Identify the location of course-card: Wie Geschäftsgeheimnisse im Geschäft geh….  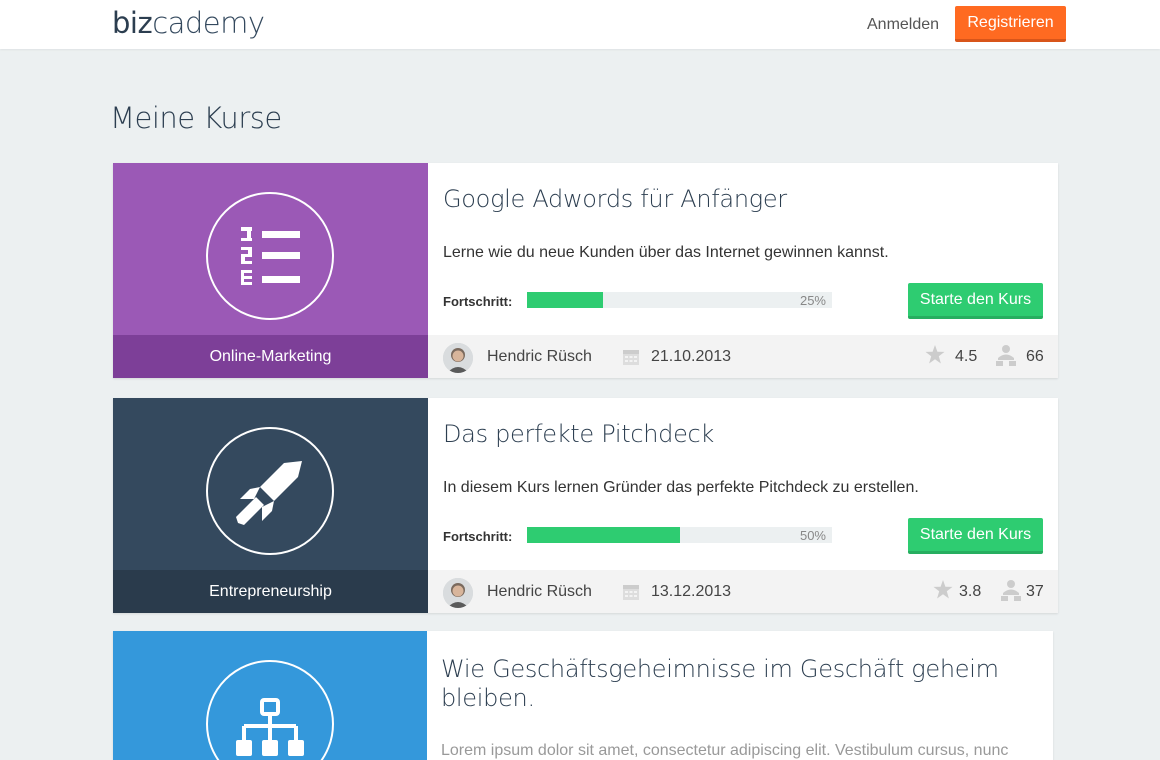
(583, 695).